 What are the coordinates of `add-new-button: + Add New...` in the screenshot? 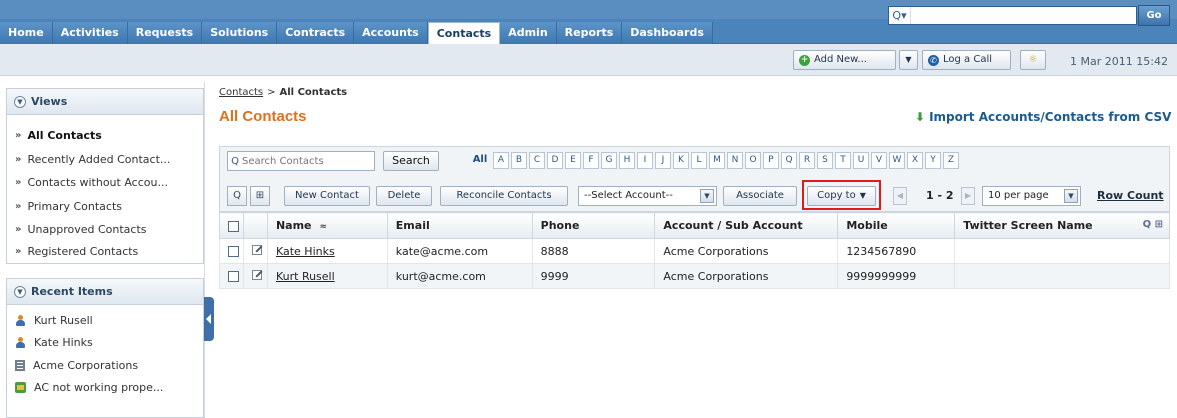 It's located at (844, 60).